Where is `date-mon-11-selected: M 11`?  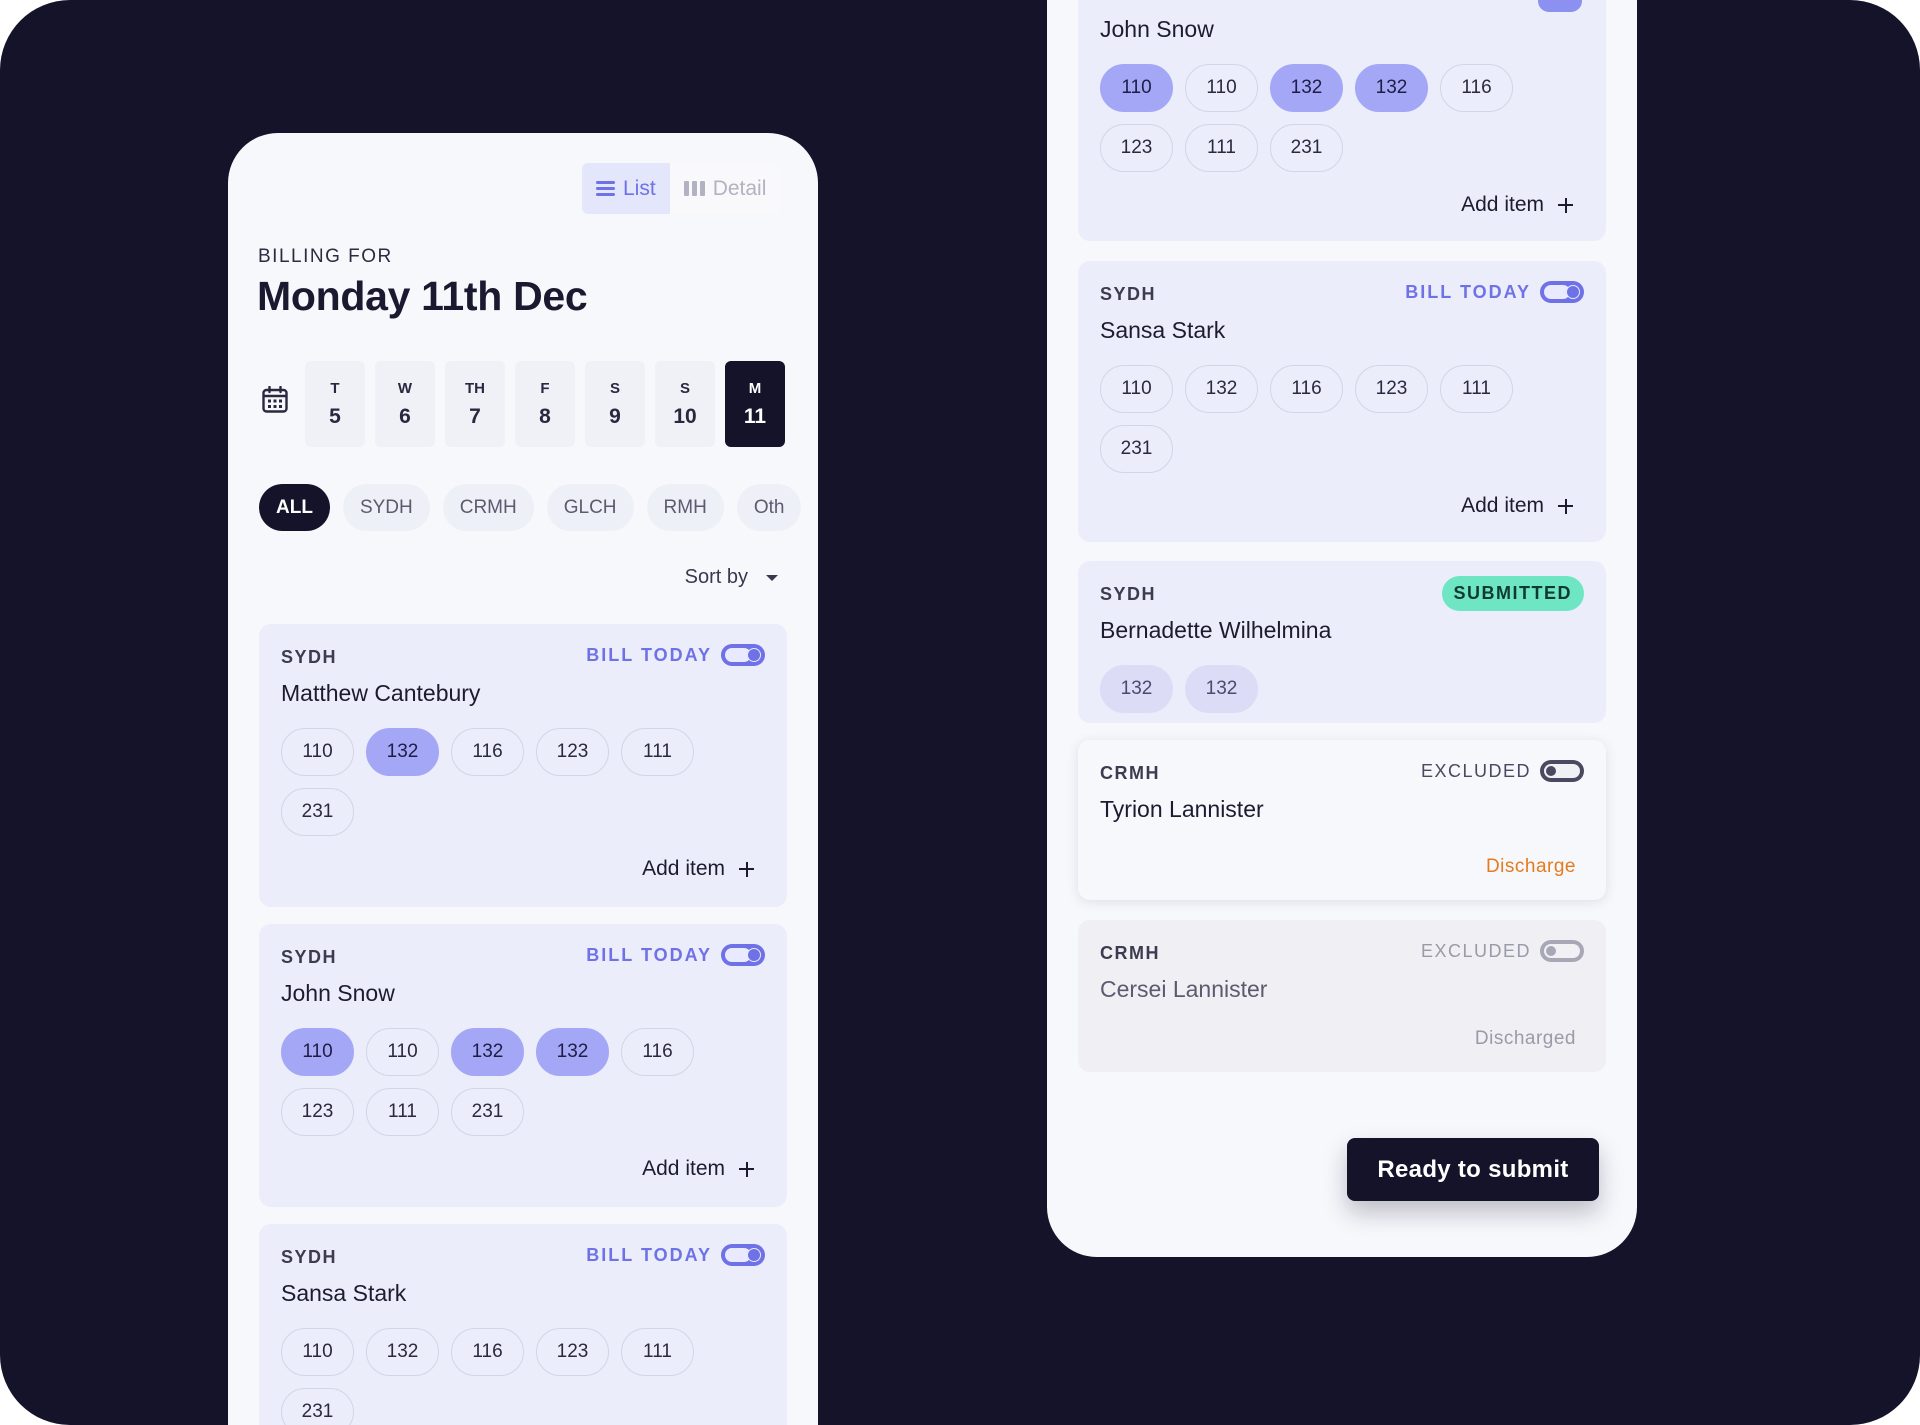
date-mon-11-selected: M 11 is located at coordinates (755, 404).